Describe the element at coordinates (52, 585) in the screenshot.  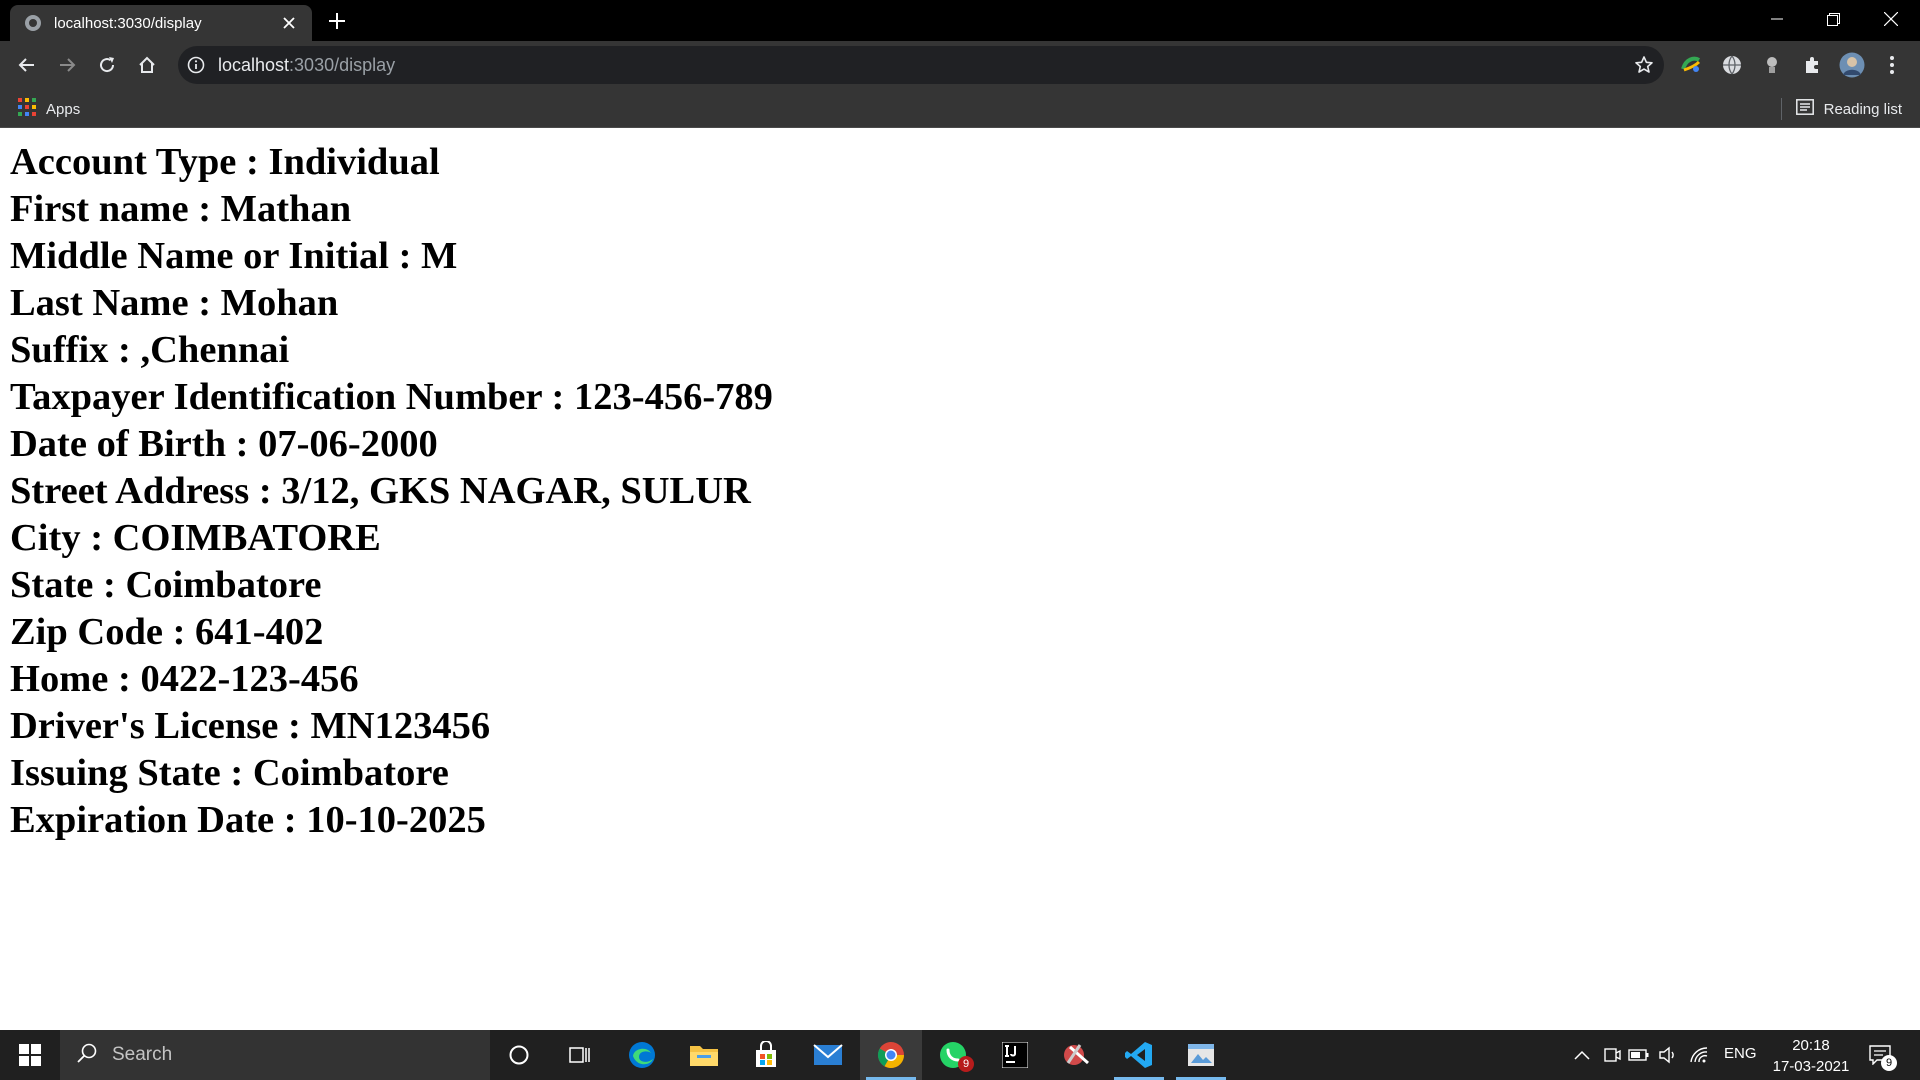
I see `field-label: State` at that location.